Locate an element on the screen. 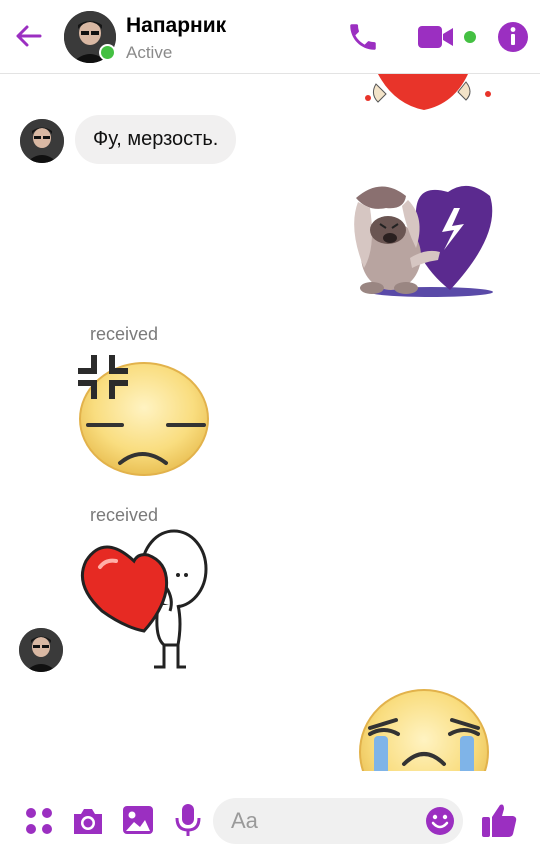 The height and width of the screenshot is (852, 540). contact-name: Напарник is located at coordinates (176, 26).